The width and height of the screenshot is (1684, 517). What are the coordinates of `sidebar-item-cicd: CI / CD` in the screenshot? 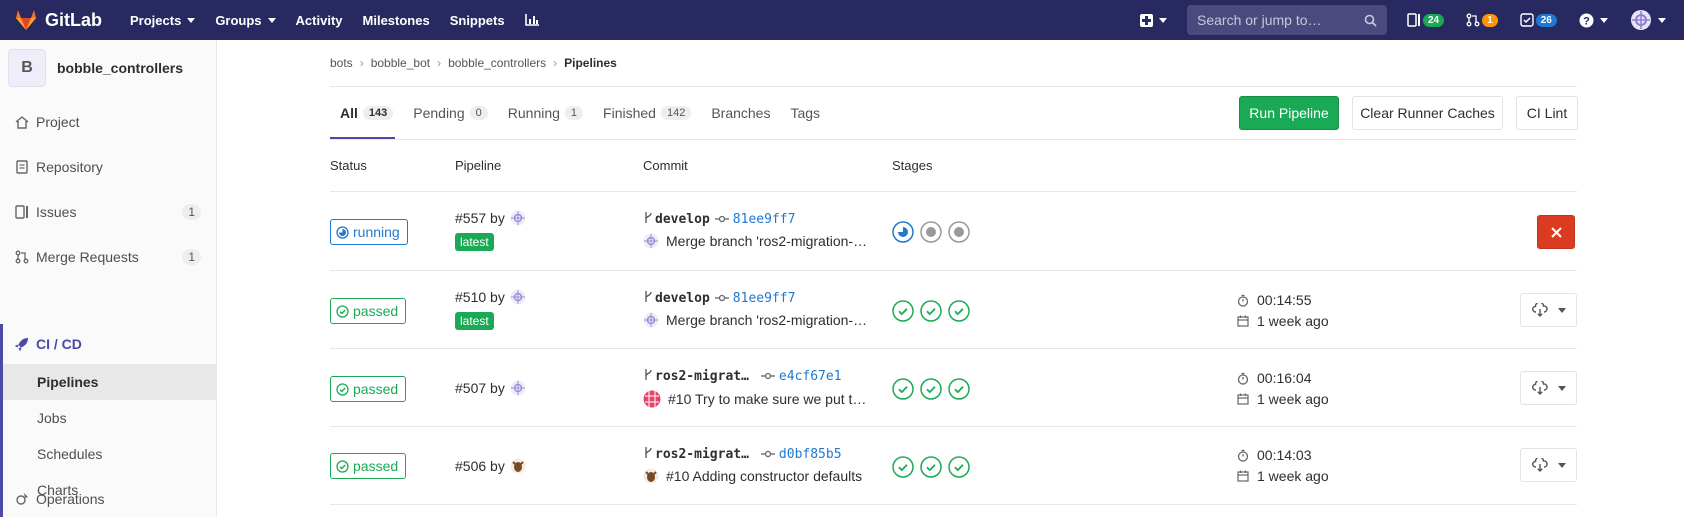 It's located at (109, 344).